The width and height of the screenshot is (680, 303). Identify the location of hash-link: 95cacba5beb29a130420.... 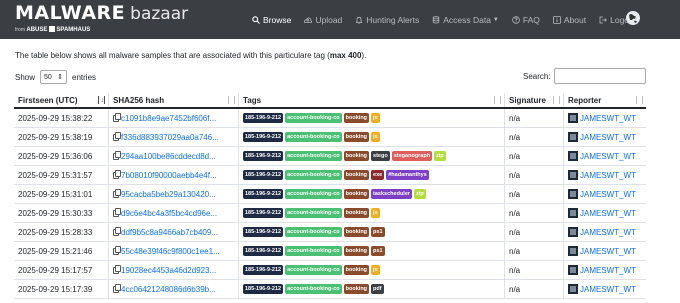
(164, 193).